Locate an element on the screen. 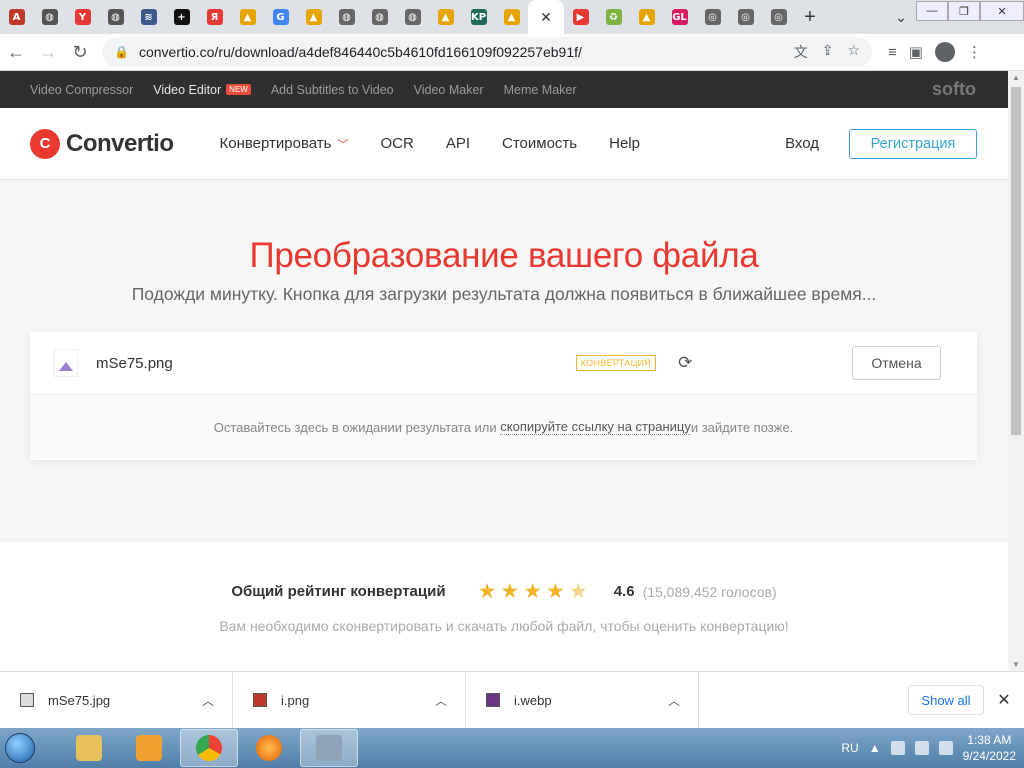 This screenshot has height=768, width=1024. taskbar-explorer is located at coordinates (89, 748).